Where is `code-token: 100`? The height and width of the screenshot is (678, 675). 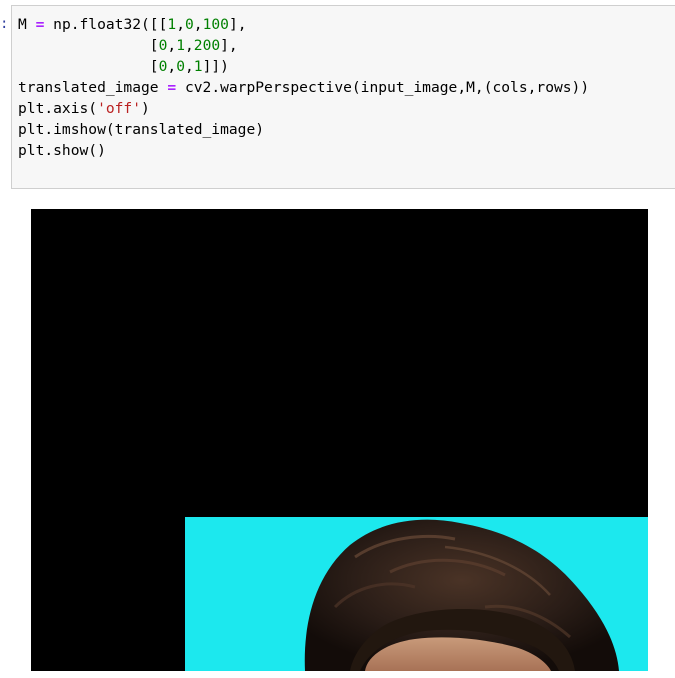 code-token: 100 is located at coordinates (215, 24).